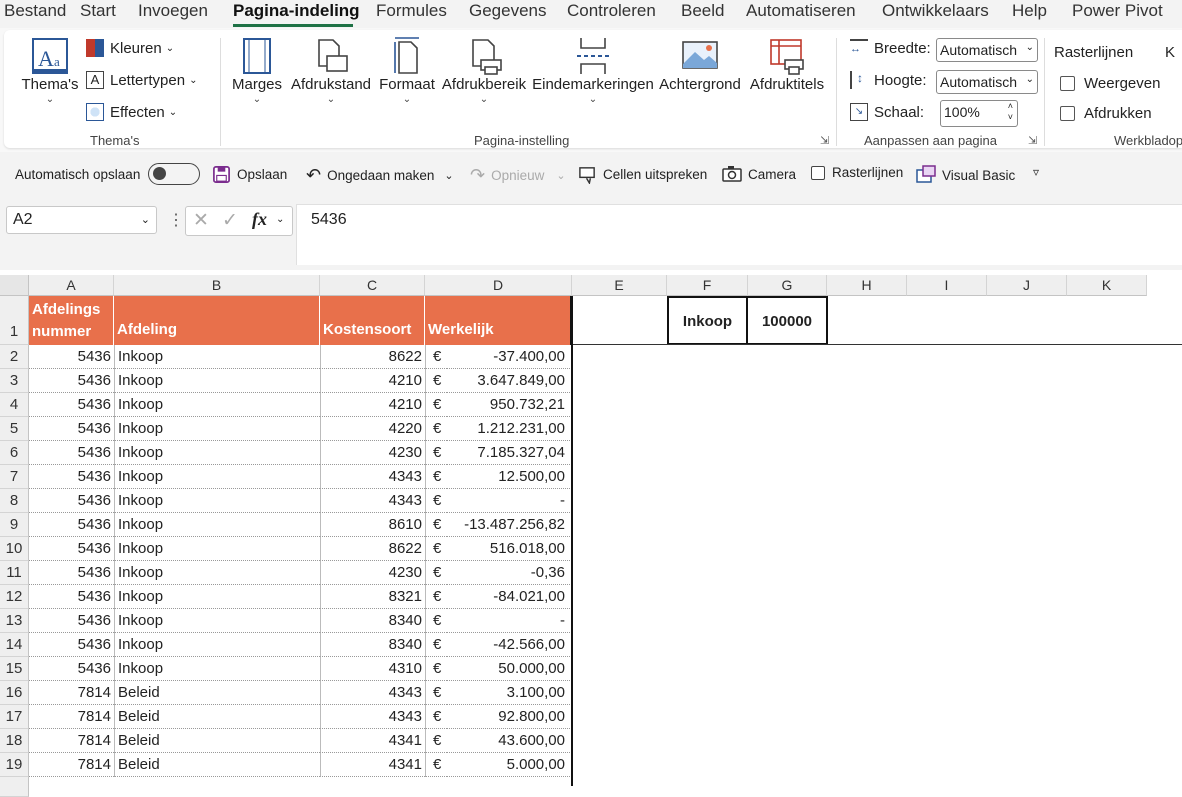  What do you see at coordinates (372, 549) in the screenshot?
I see `cell-kostensoort: 8622` at bounding box center [372, 549].